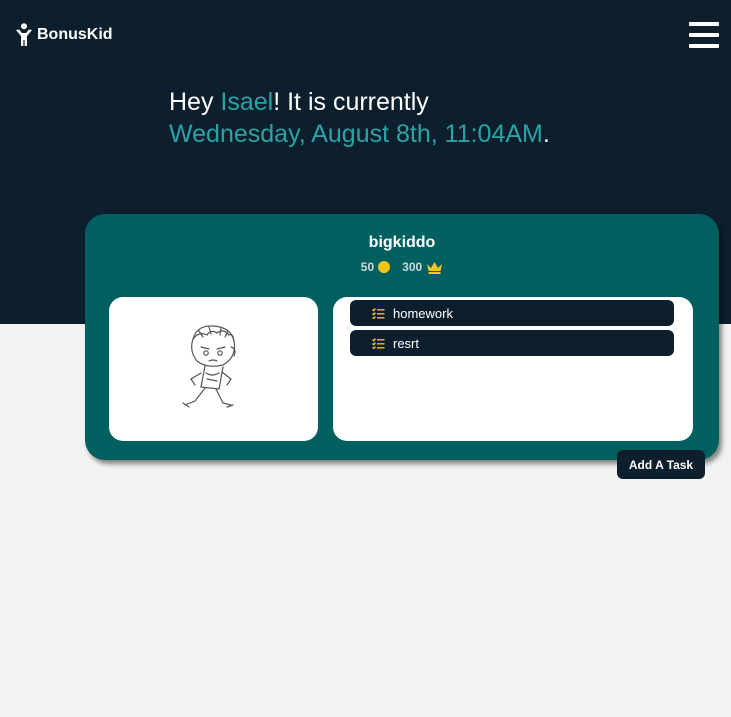 The width and height of the screenshot is (731, 717). Describe the element at coordinates (435, 267) in the screenshot. I see `crown-icon` at that location.